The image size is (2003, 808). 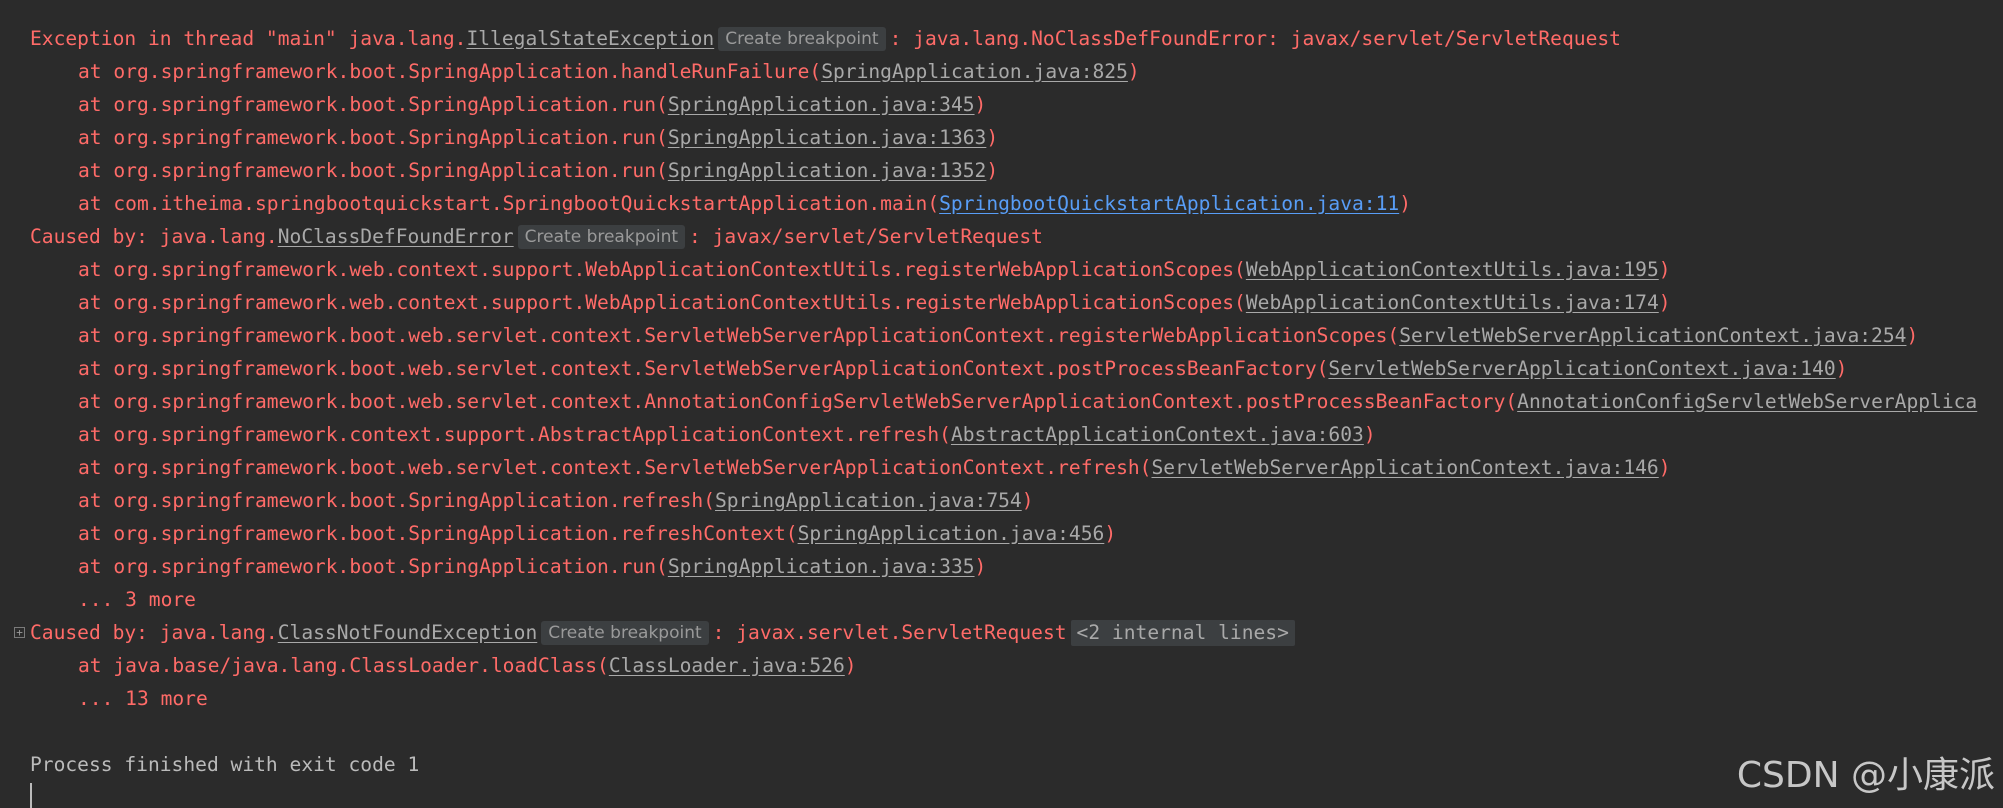 What do you see at coordinates (5, 404) in the screenshot?
I see `console-gutter` at bounding box center [5, 404].